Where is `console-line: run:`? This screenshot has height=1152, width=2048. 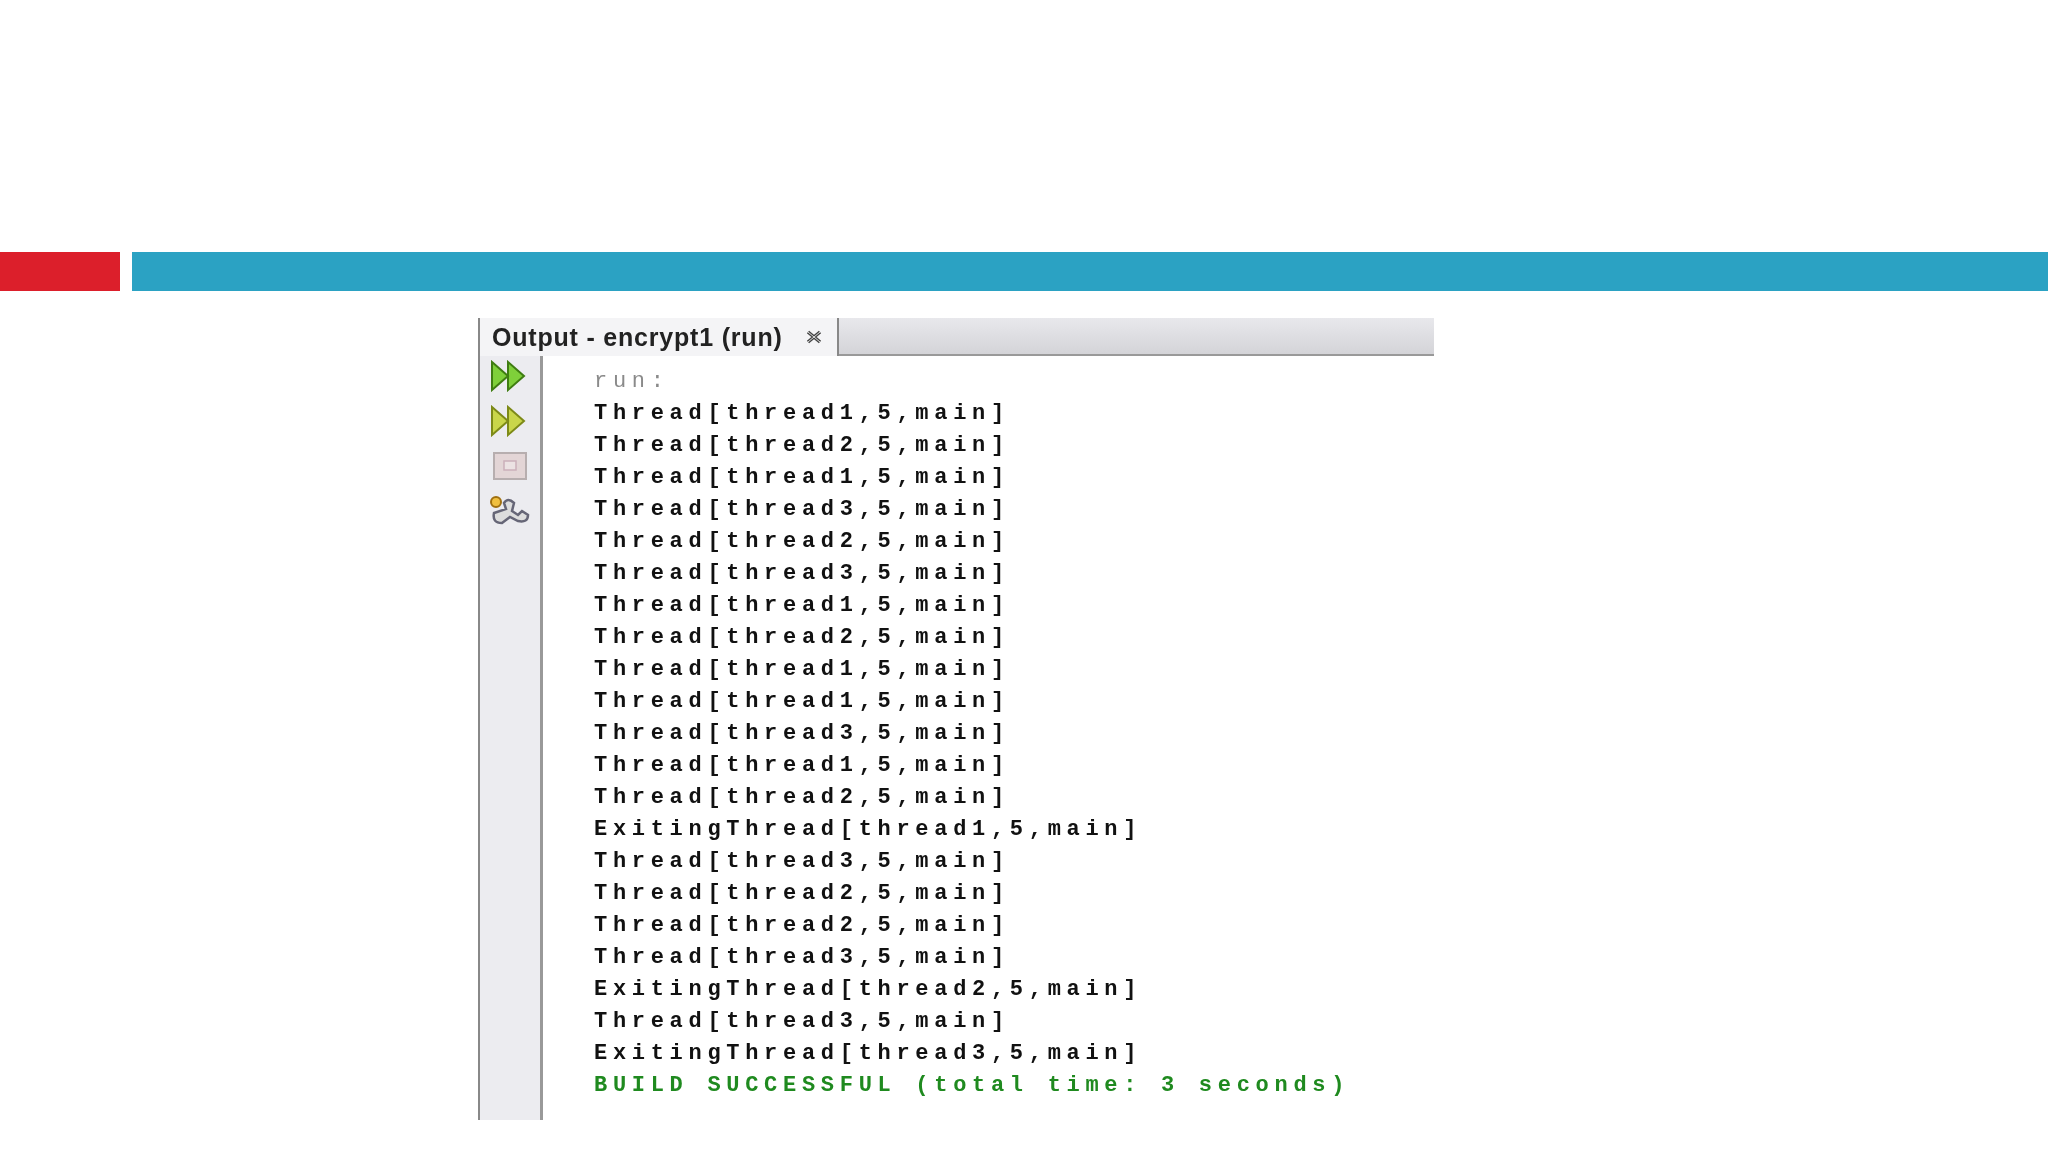 console-line: run: is located at coordinates (632, 382).